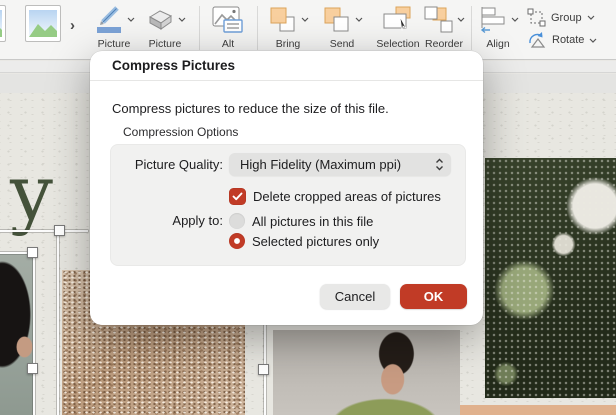 This screenshot has width=616, height=415. I want to click on apply-to-label: Apply to:, so click(197, 220).